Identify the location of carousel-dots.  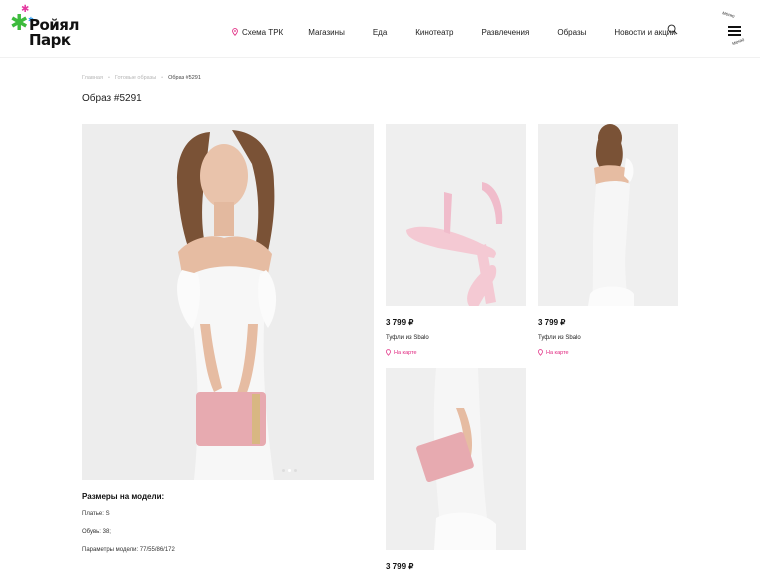
(291, 470).